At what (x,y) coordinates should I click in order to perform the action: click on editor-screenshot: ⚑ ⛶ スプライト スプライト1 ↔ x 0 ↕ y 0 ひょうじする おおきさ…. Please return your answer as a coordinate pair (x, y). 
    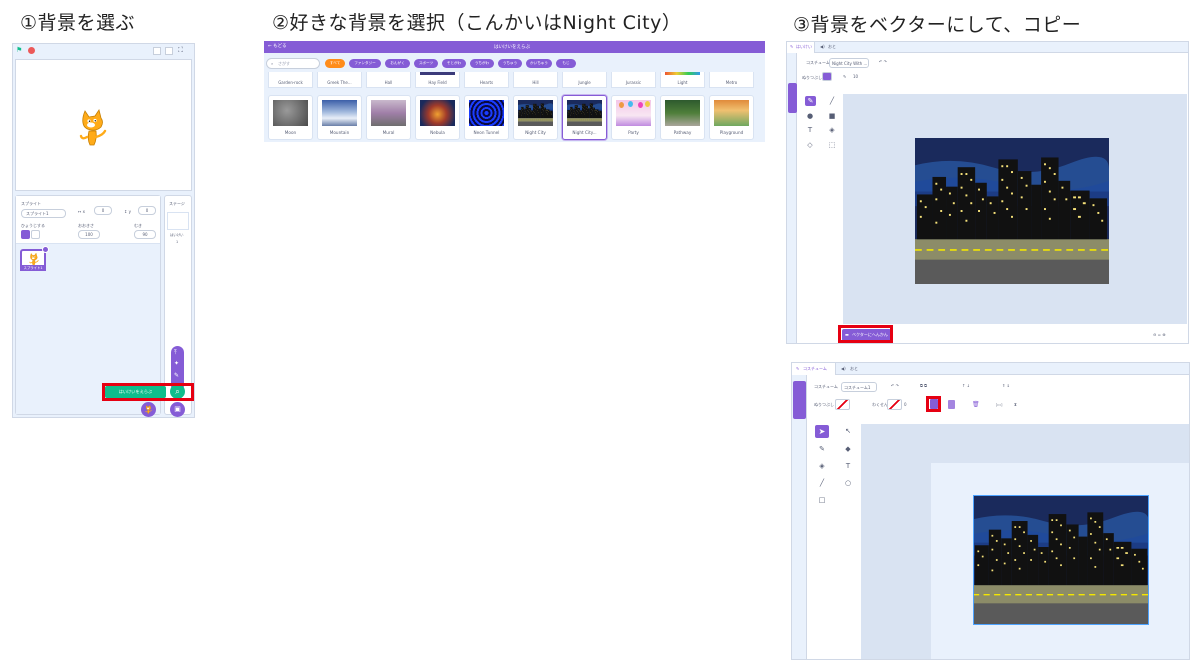
    Looking at the image, I should click on (103, 230).